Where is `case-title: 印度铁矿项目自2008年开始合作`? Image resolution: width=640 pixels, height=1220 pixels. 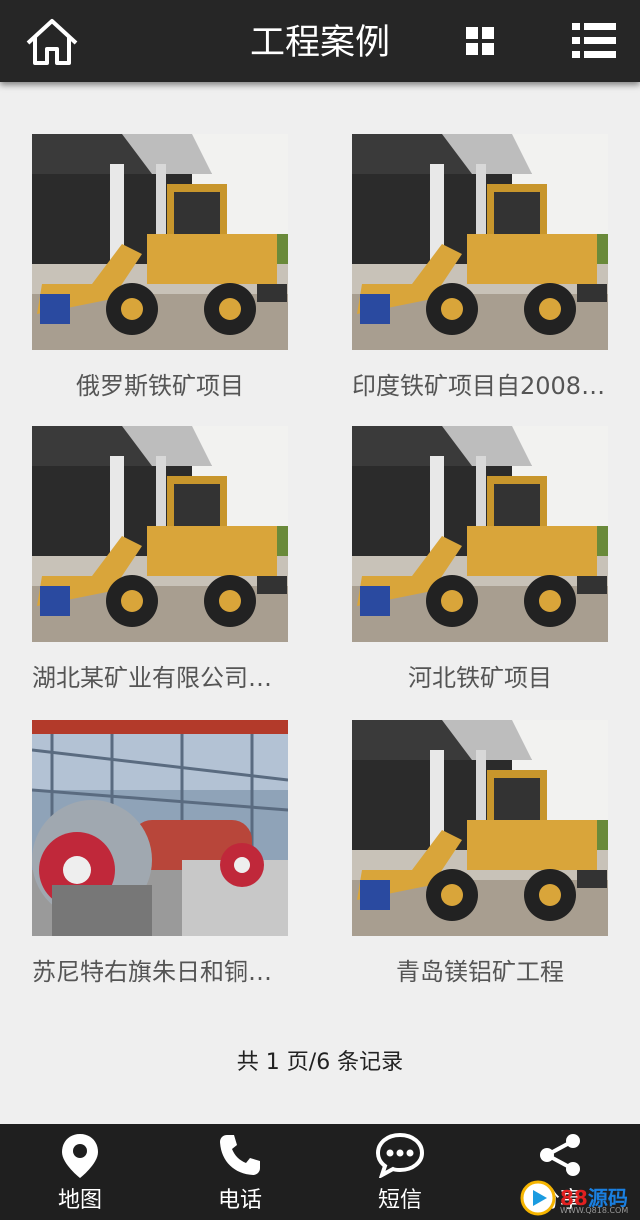
case-title: 印度铁矿项目自2008年开始合作 is located at coordinates (480, 386).